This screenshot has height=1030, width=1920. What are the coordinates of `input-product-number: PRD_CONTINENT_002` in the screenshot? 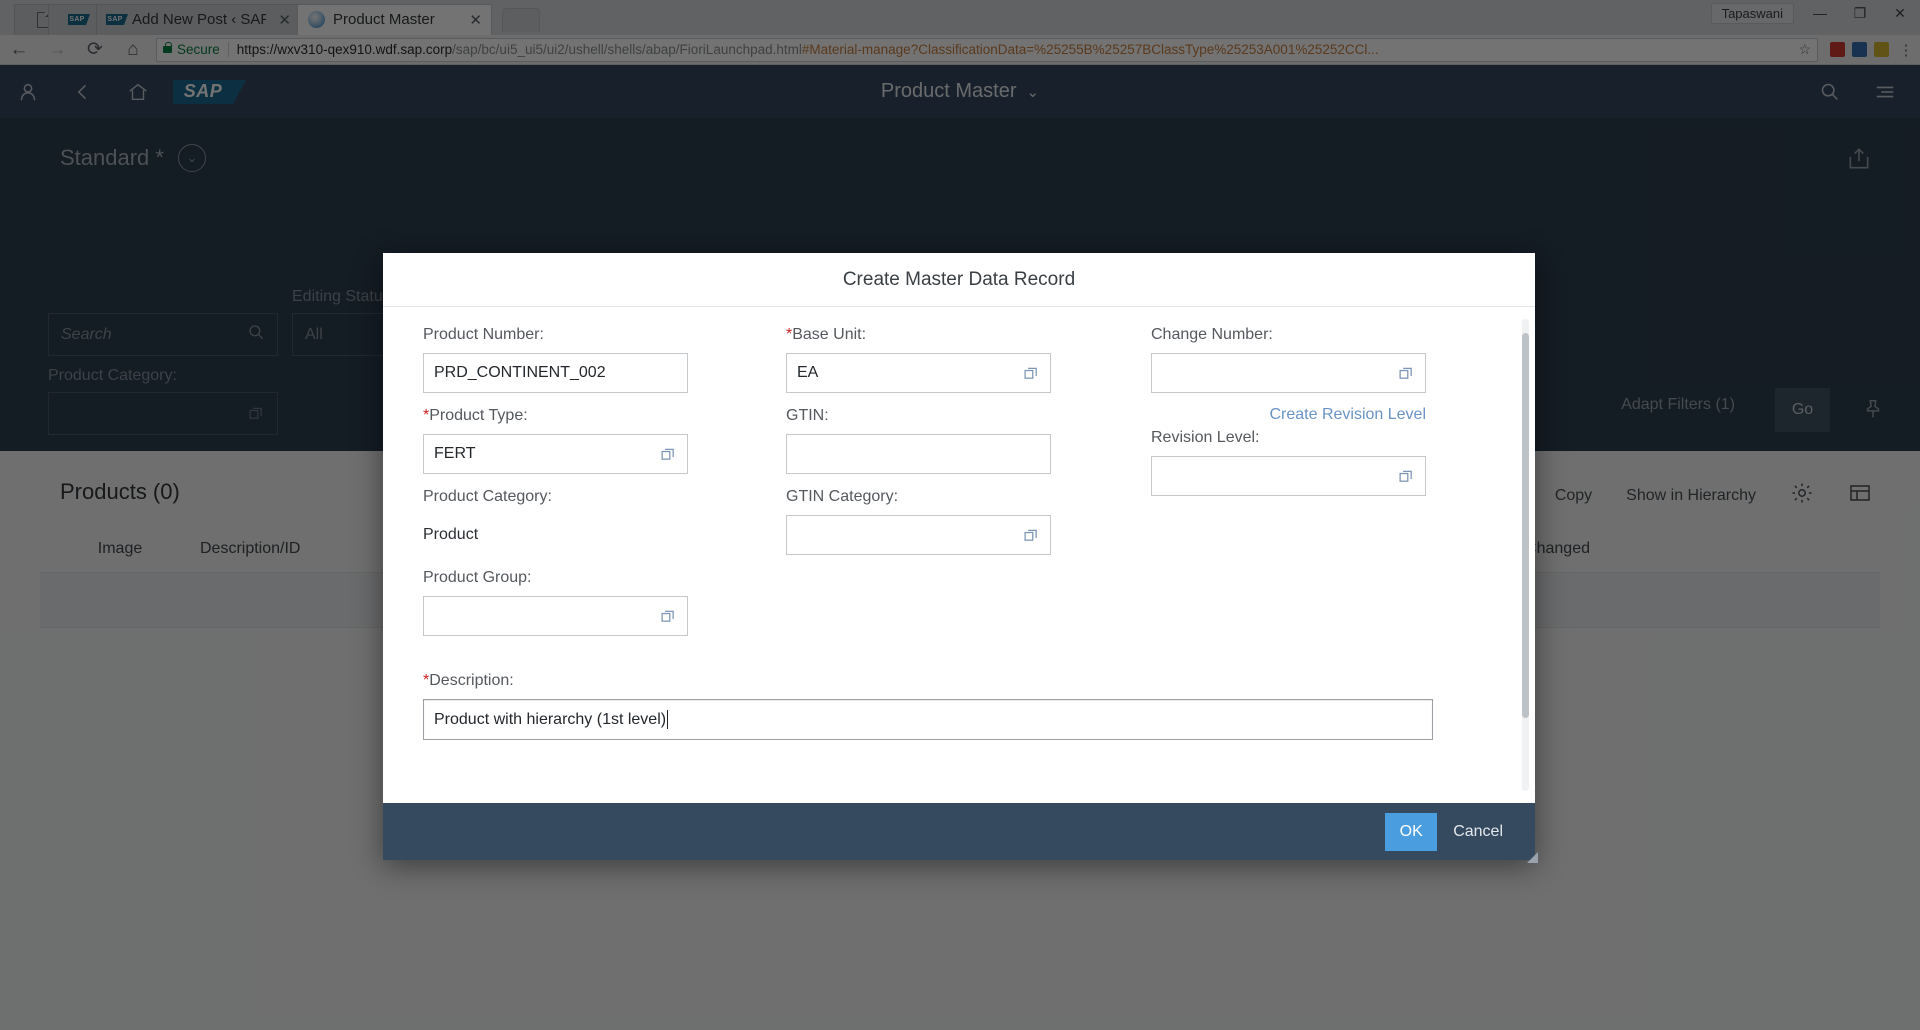 It's located at (555, 373).